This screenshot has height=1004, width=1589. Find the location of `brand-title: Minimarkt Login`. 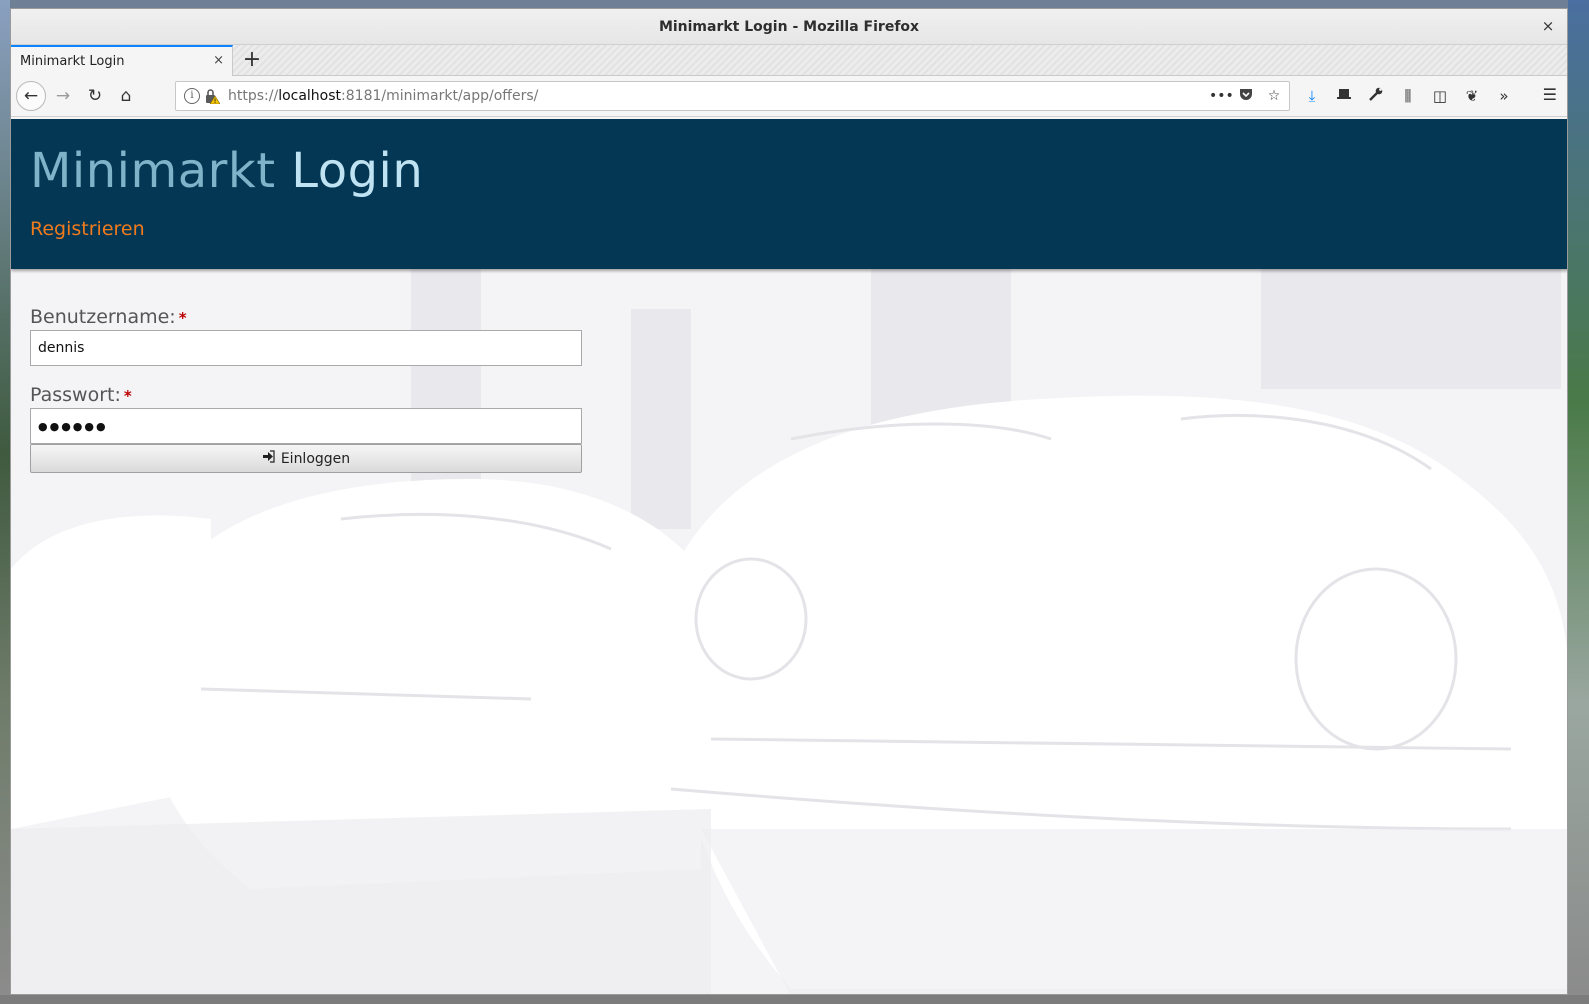

brand-title: Minimarkt Login is located at coordinates (226, 171).